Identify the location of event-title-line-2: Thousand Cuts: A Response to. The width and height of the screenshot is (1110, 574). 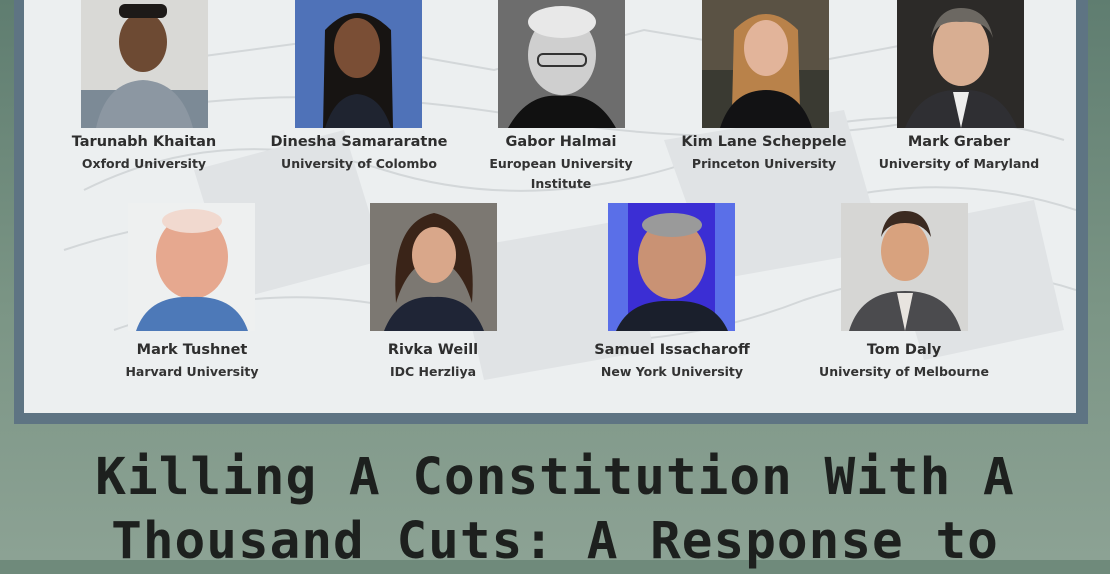
(555, 541).